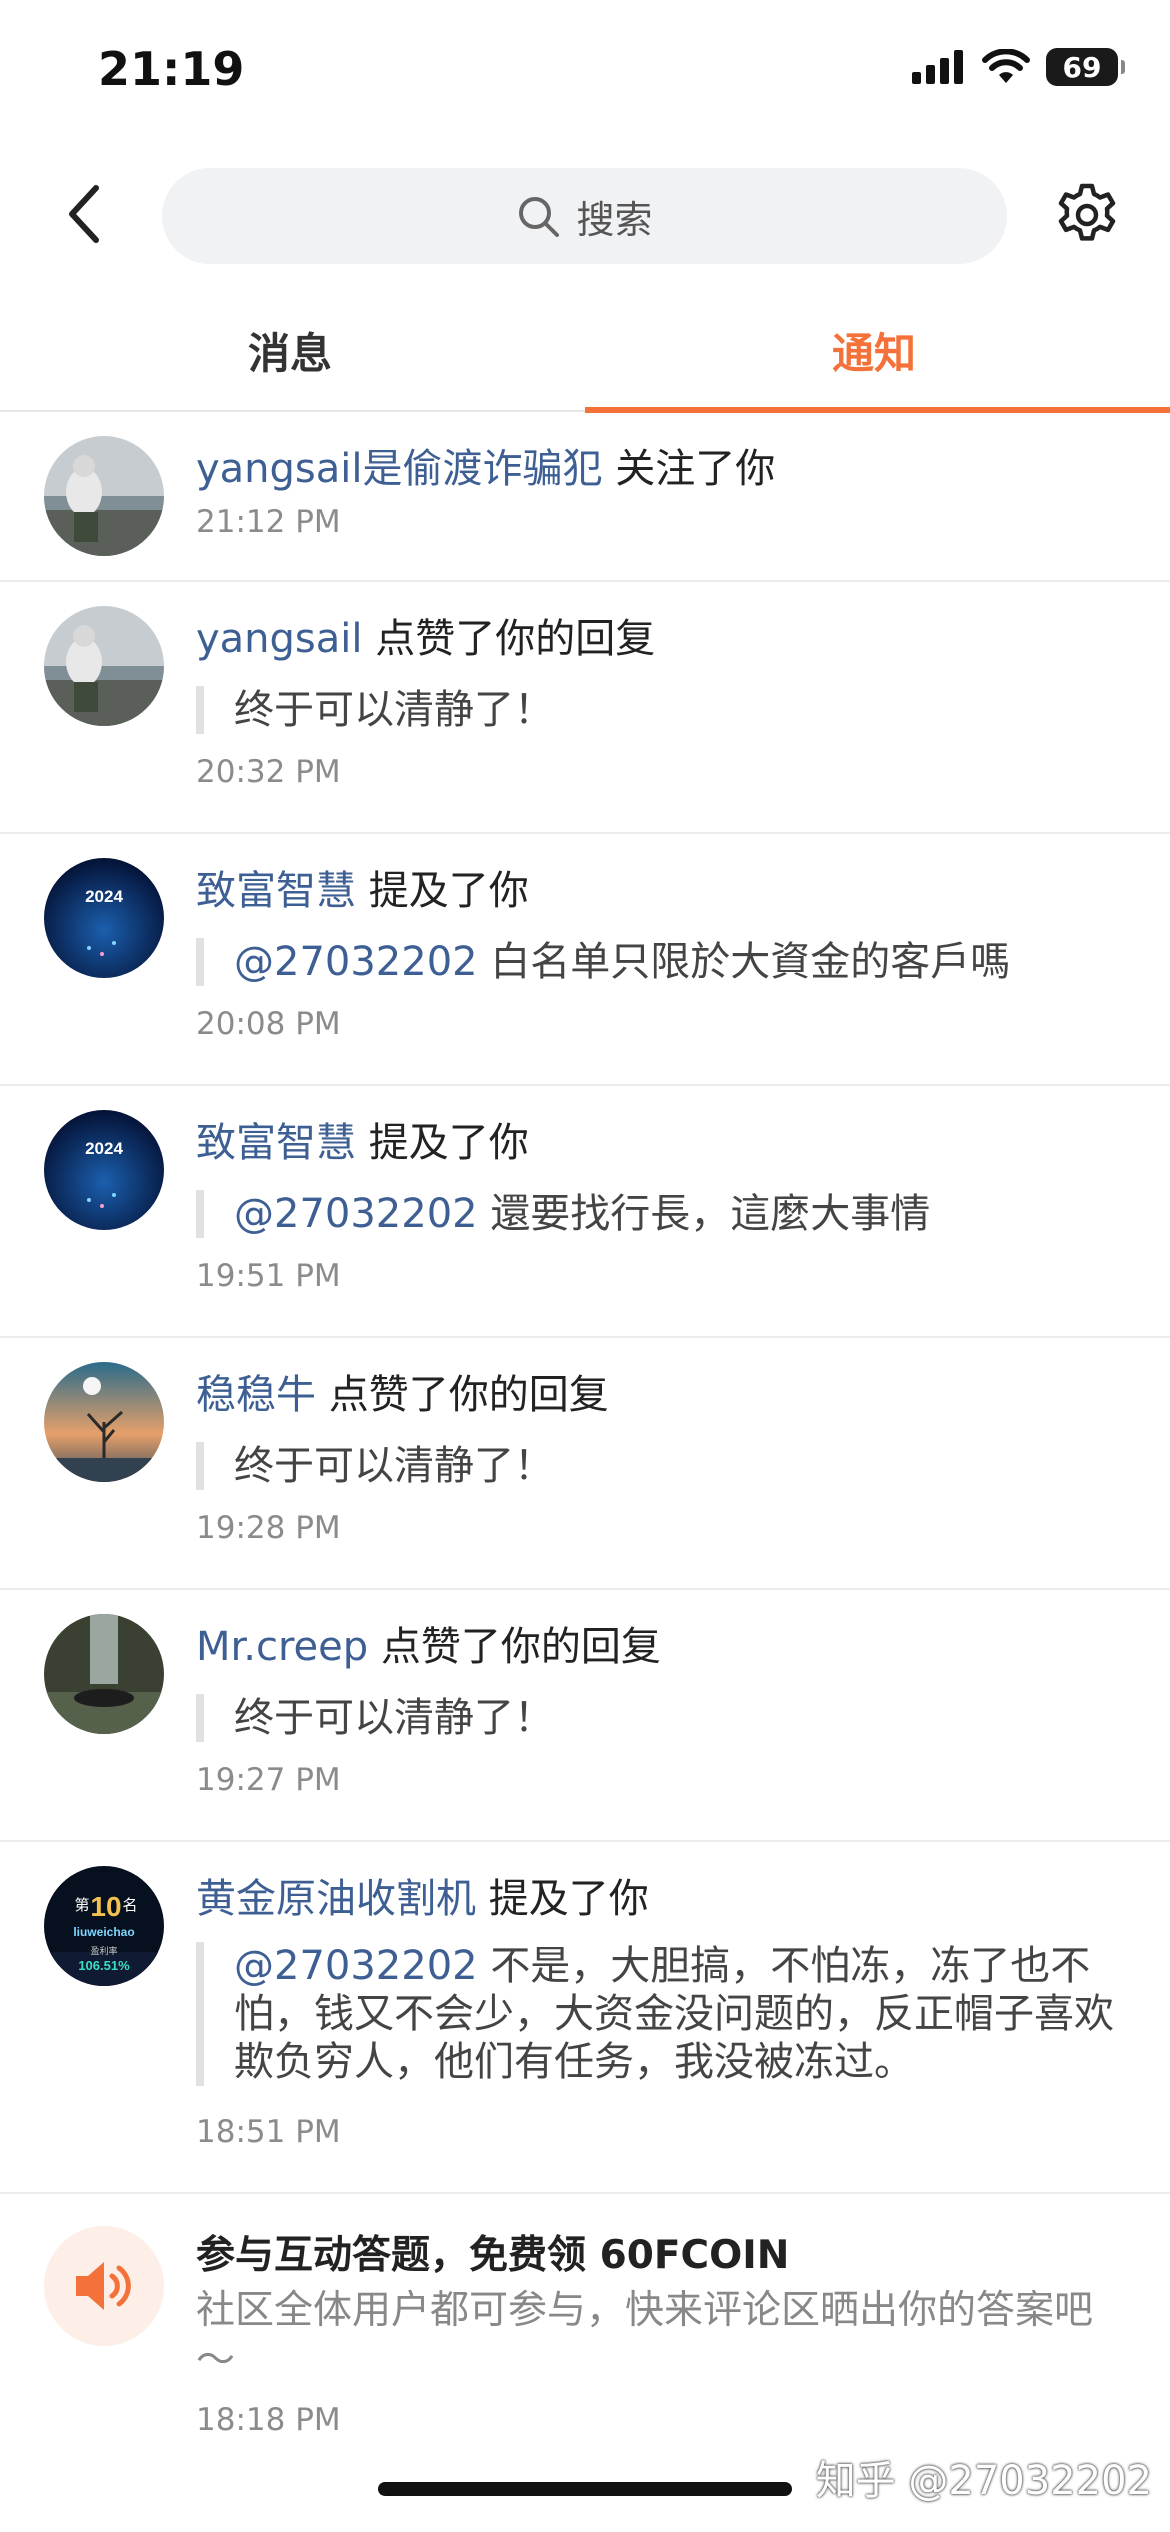  I want to click on status-time: 21:19, so click(171, 69).